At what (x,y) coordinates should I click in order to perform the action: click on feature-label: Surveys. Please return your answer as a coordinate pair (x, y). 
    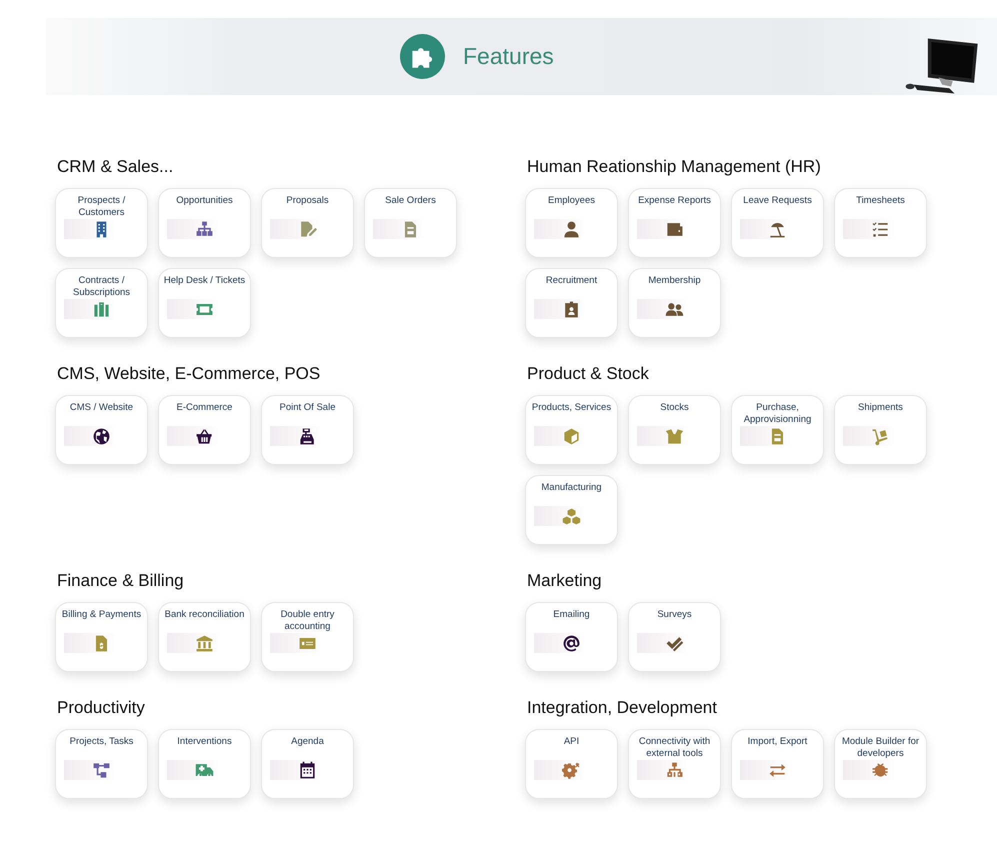
    Looking at the image, I should click on (674, 615).